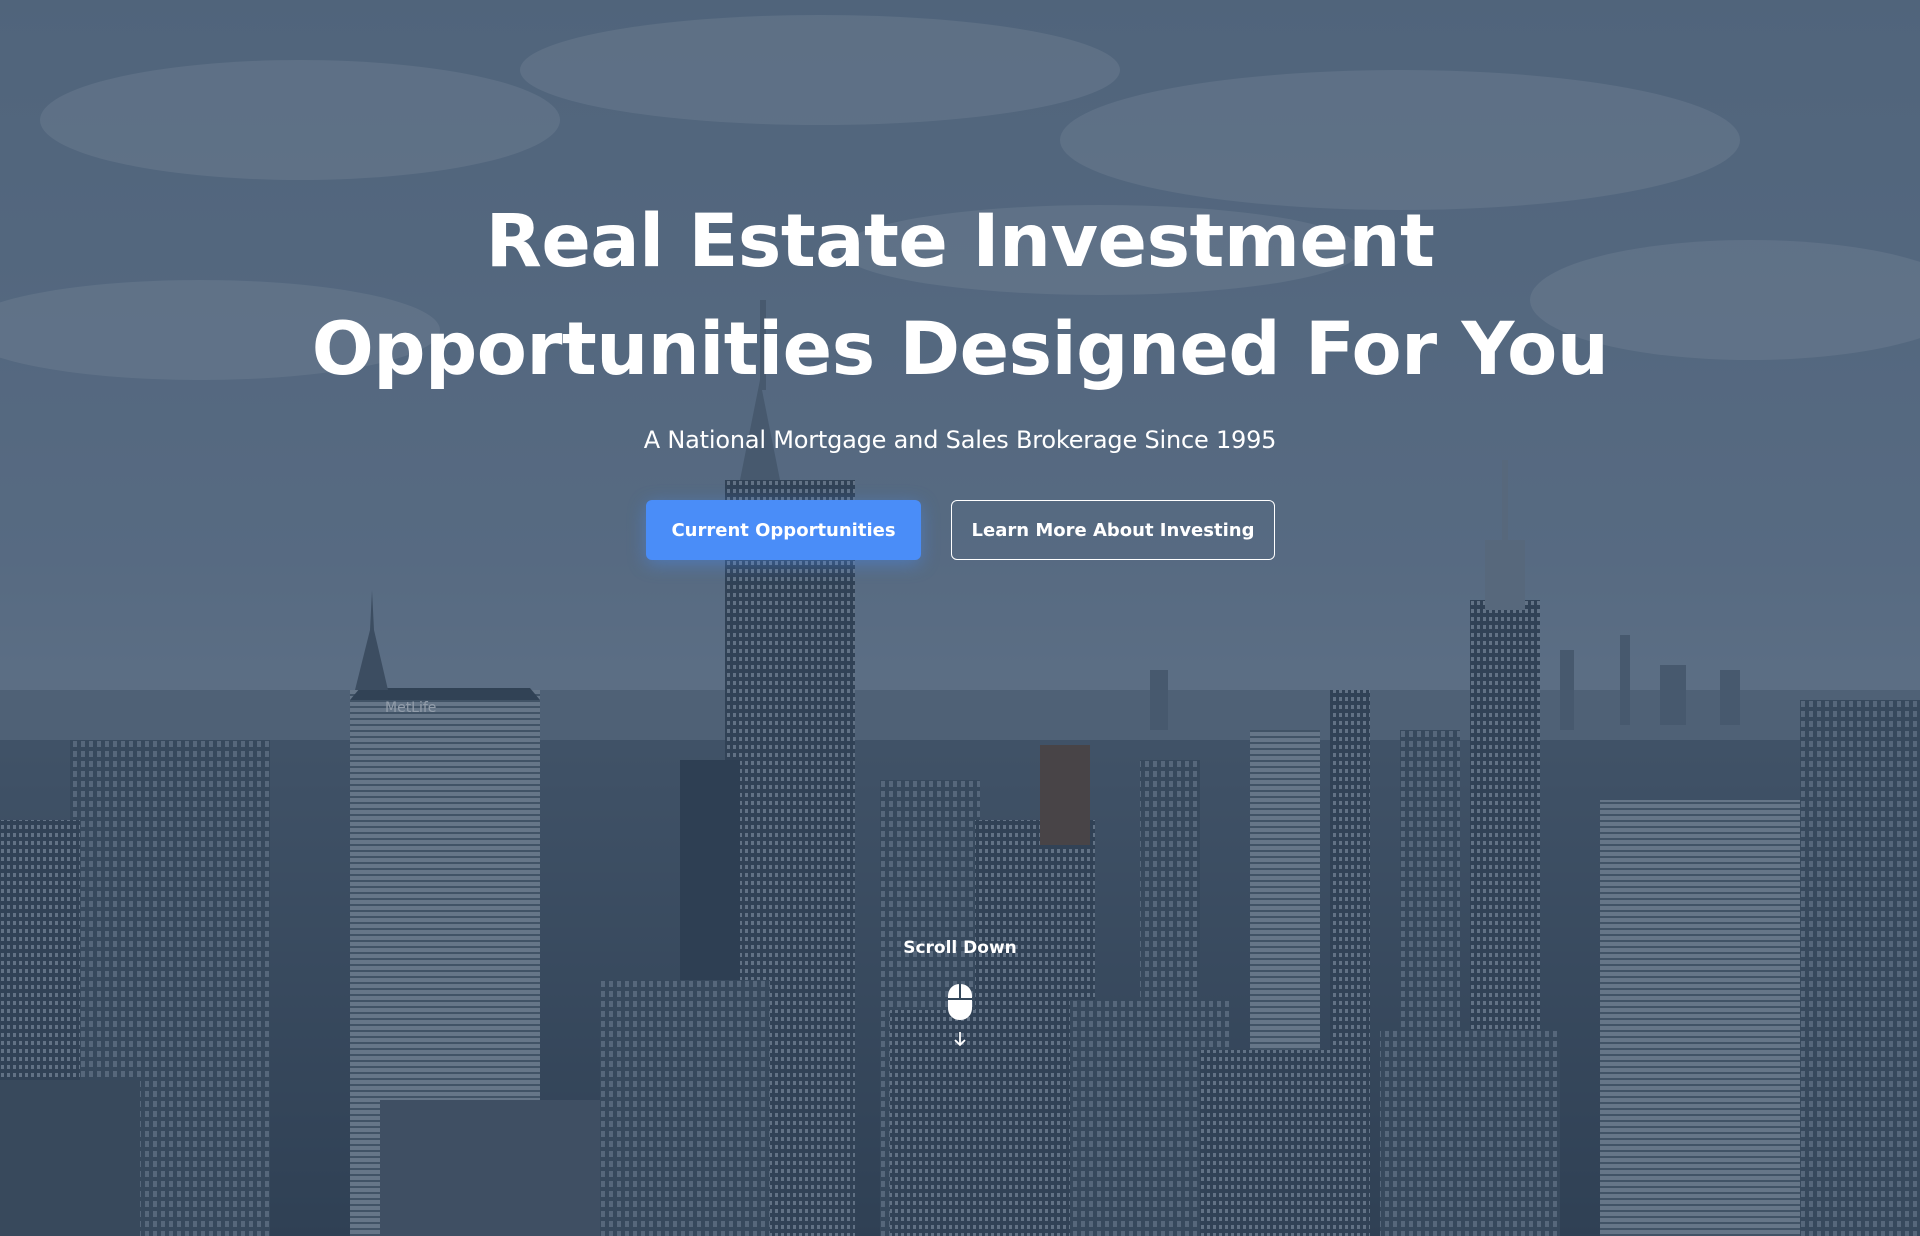 The image size is (1920, 1236). I want to click on learn-more-investing-button: Learn More About Investing, so click(1113, 530).